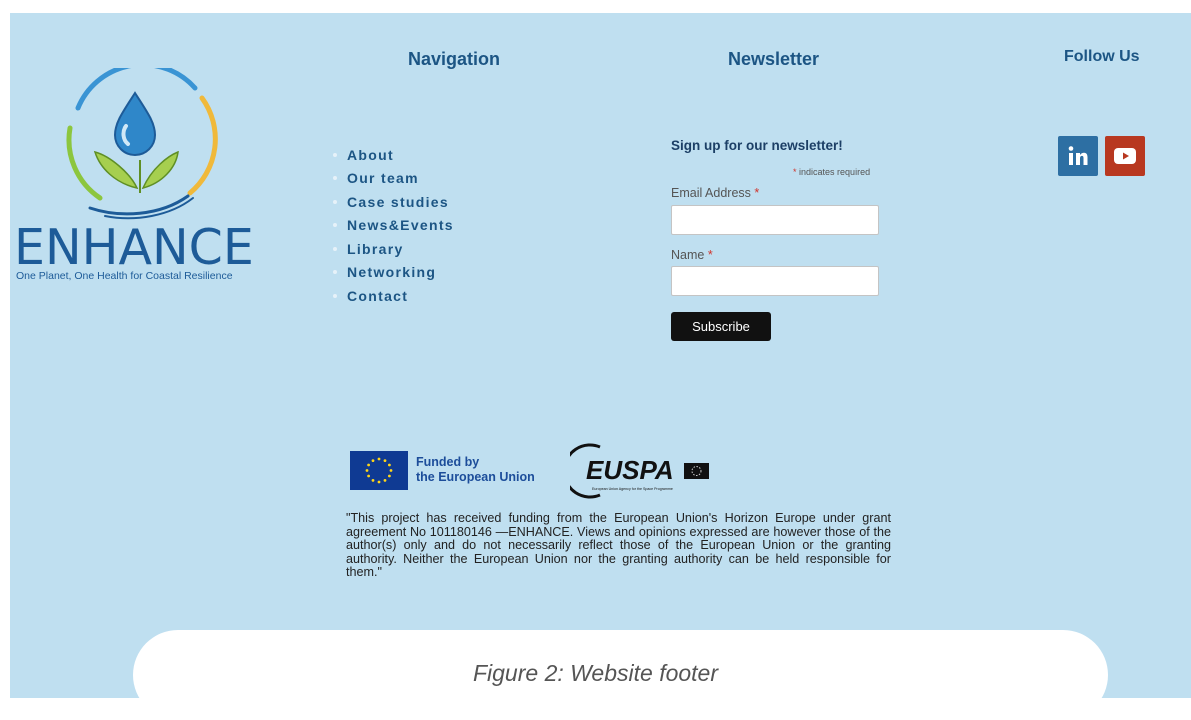  I want to click on nav-item-networking: Networking, so click(393, 273).